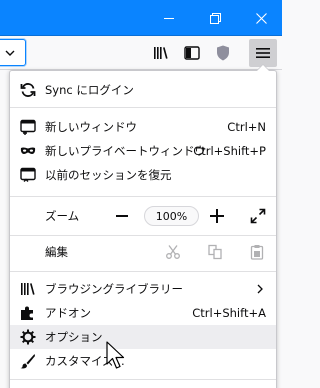 The image size is (320, 388). I want to click on chevron-down-icon, so click(10, 53).